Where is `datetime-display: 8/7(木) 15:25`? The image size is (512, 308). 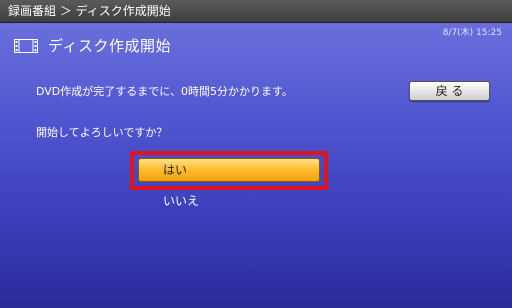
datetime-display: 8/7(木) 15:25 is located at coordinates (472, 33).